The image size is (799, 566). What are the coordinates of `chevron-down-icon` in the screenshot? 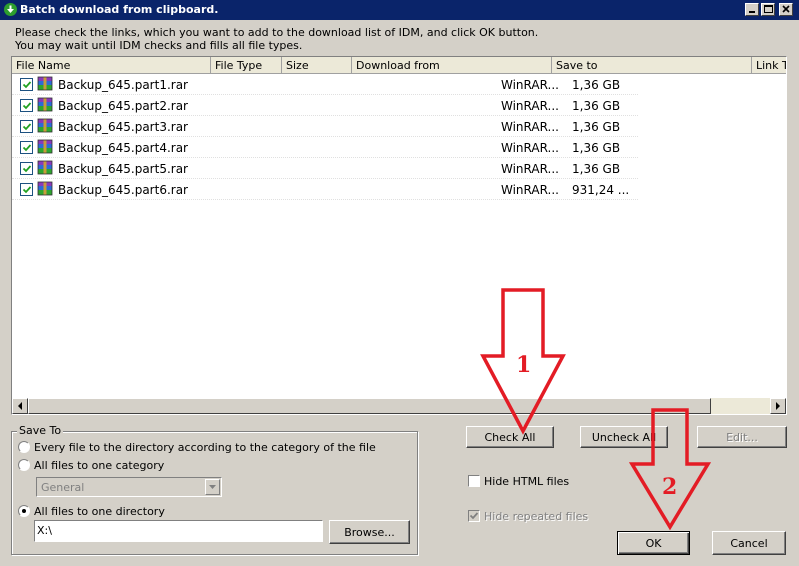 It's located at (212, 487).